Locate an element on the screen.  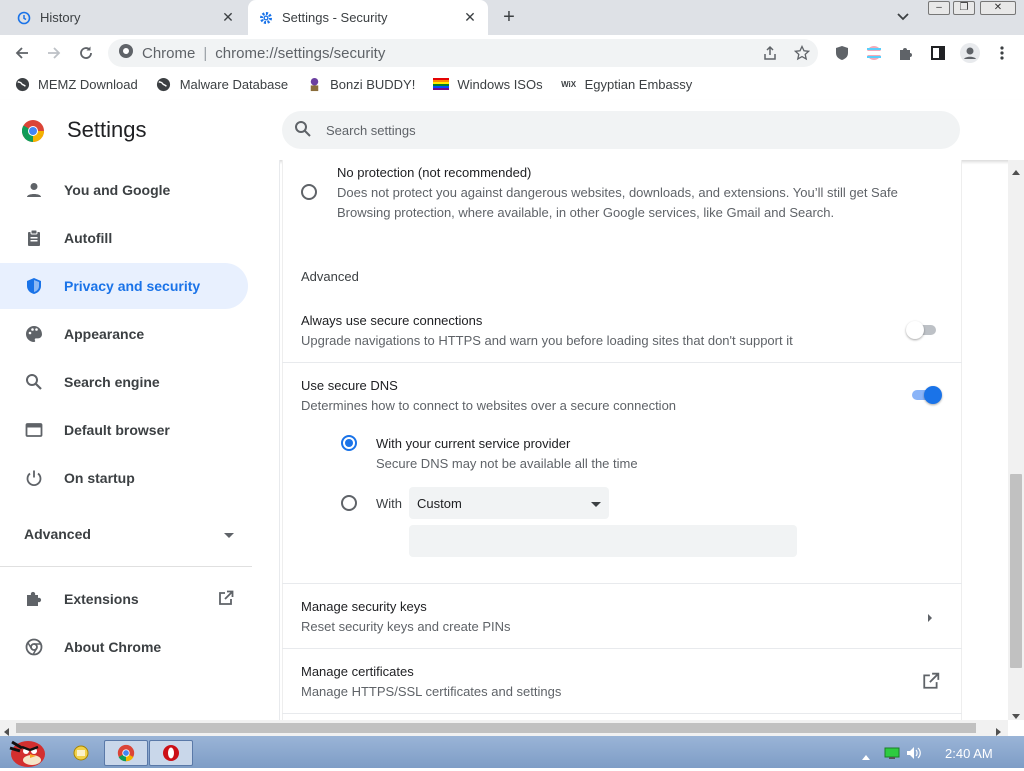
address-bar: Chrome | chrome://settings/security is located at coordinates (463, 53).